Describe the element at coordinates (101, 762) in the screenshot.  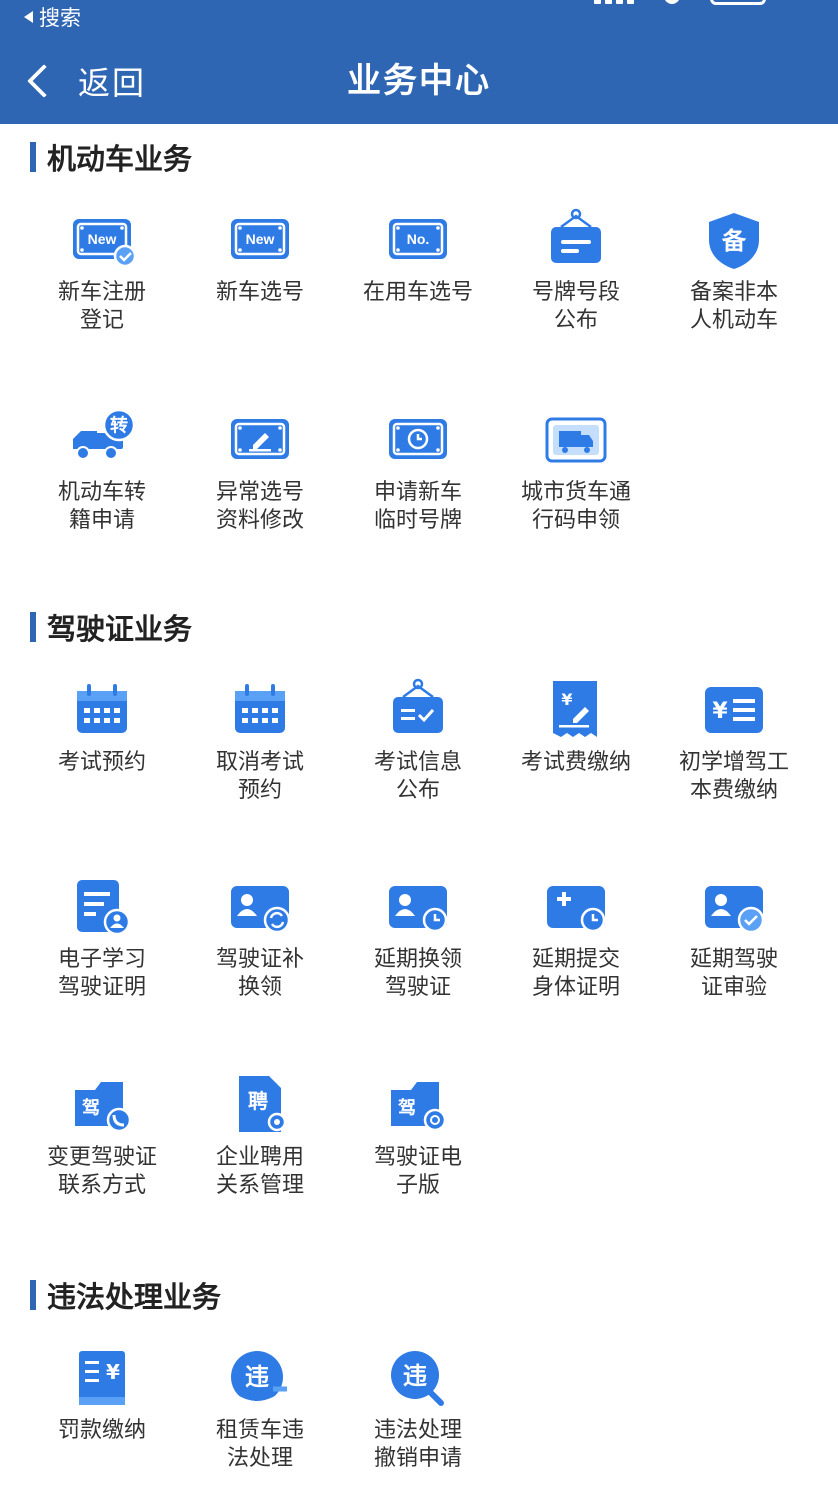
I see `service-item-label: 考试预约` at that location.